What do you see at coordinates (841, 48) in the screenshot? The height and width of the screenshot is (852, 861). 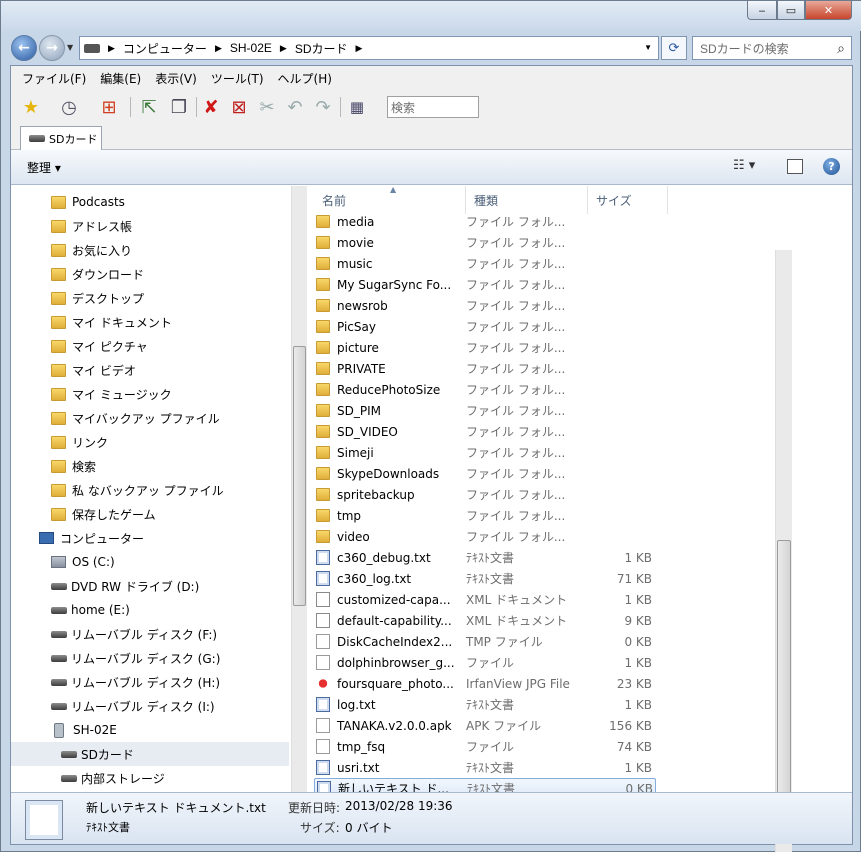 I see `search-icon: ⌕` at bounding box center [841, 48].